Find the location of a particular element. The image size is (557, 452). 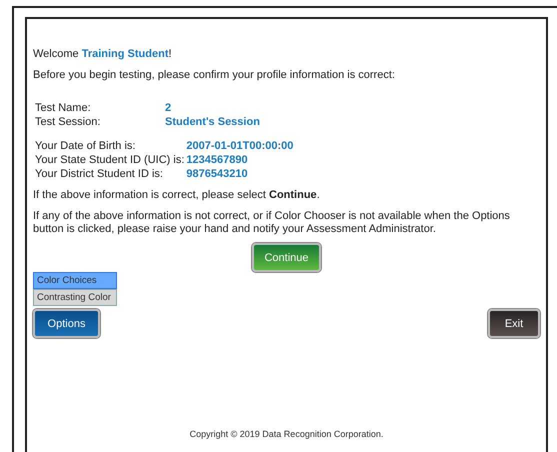

confirm-text: If the above information is correct, please select Continue. is located at coordinates (177, 195).